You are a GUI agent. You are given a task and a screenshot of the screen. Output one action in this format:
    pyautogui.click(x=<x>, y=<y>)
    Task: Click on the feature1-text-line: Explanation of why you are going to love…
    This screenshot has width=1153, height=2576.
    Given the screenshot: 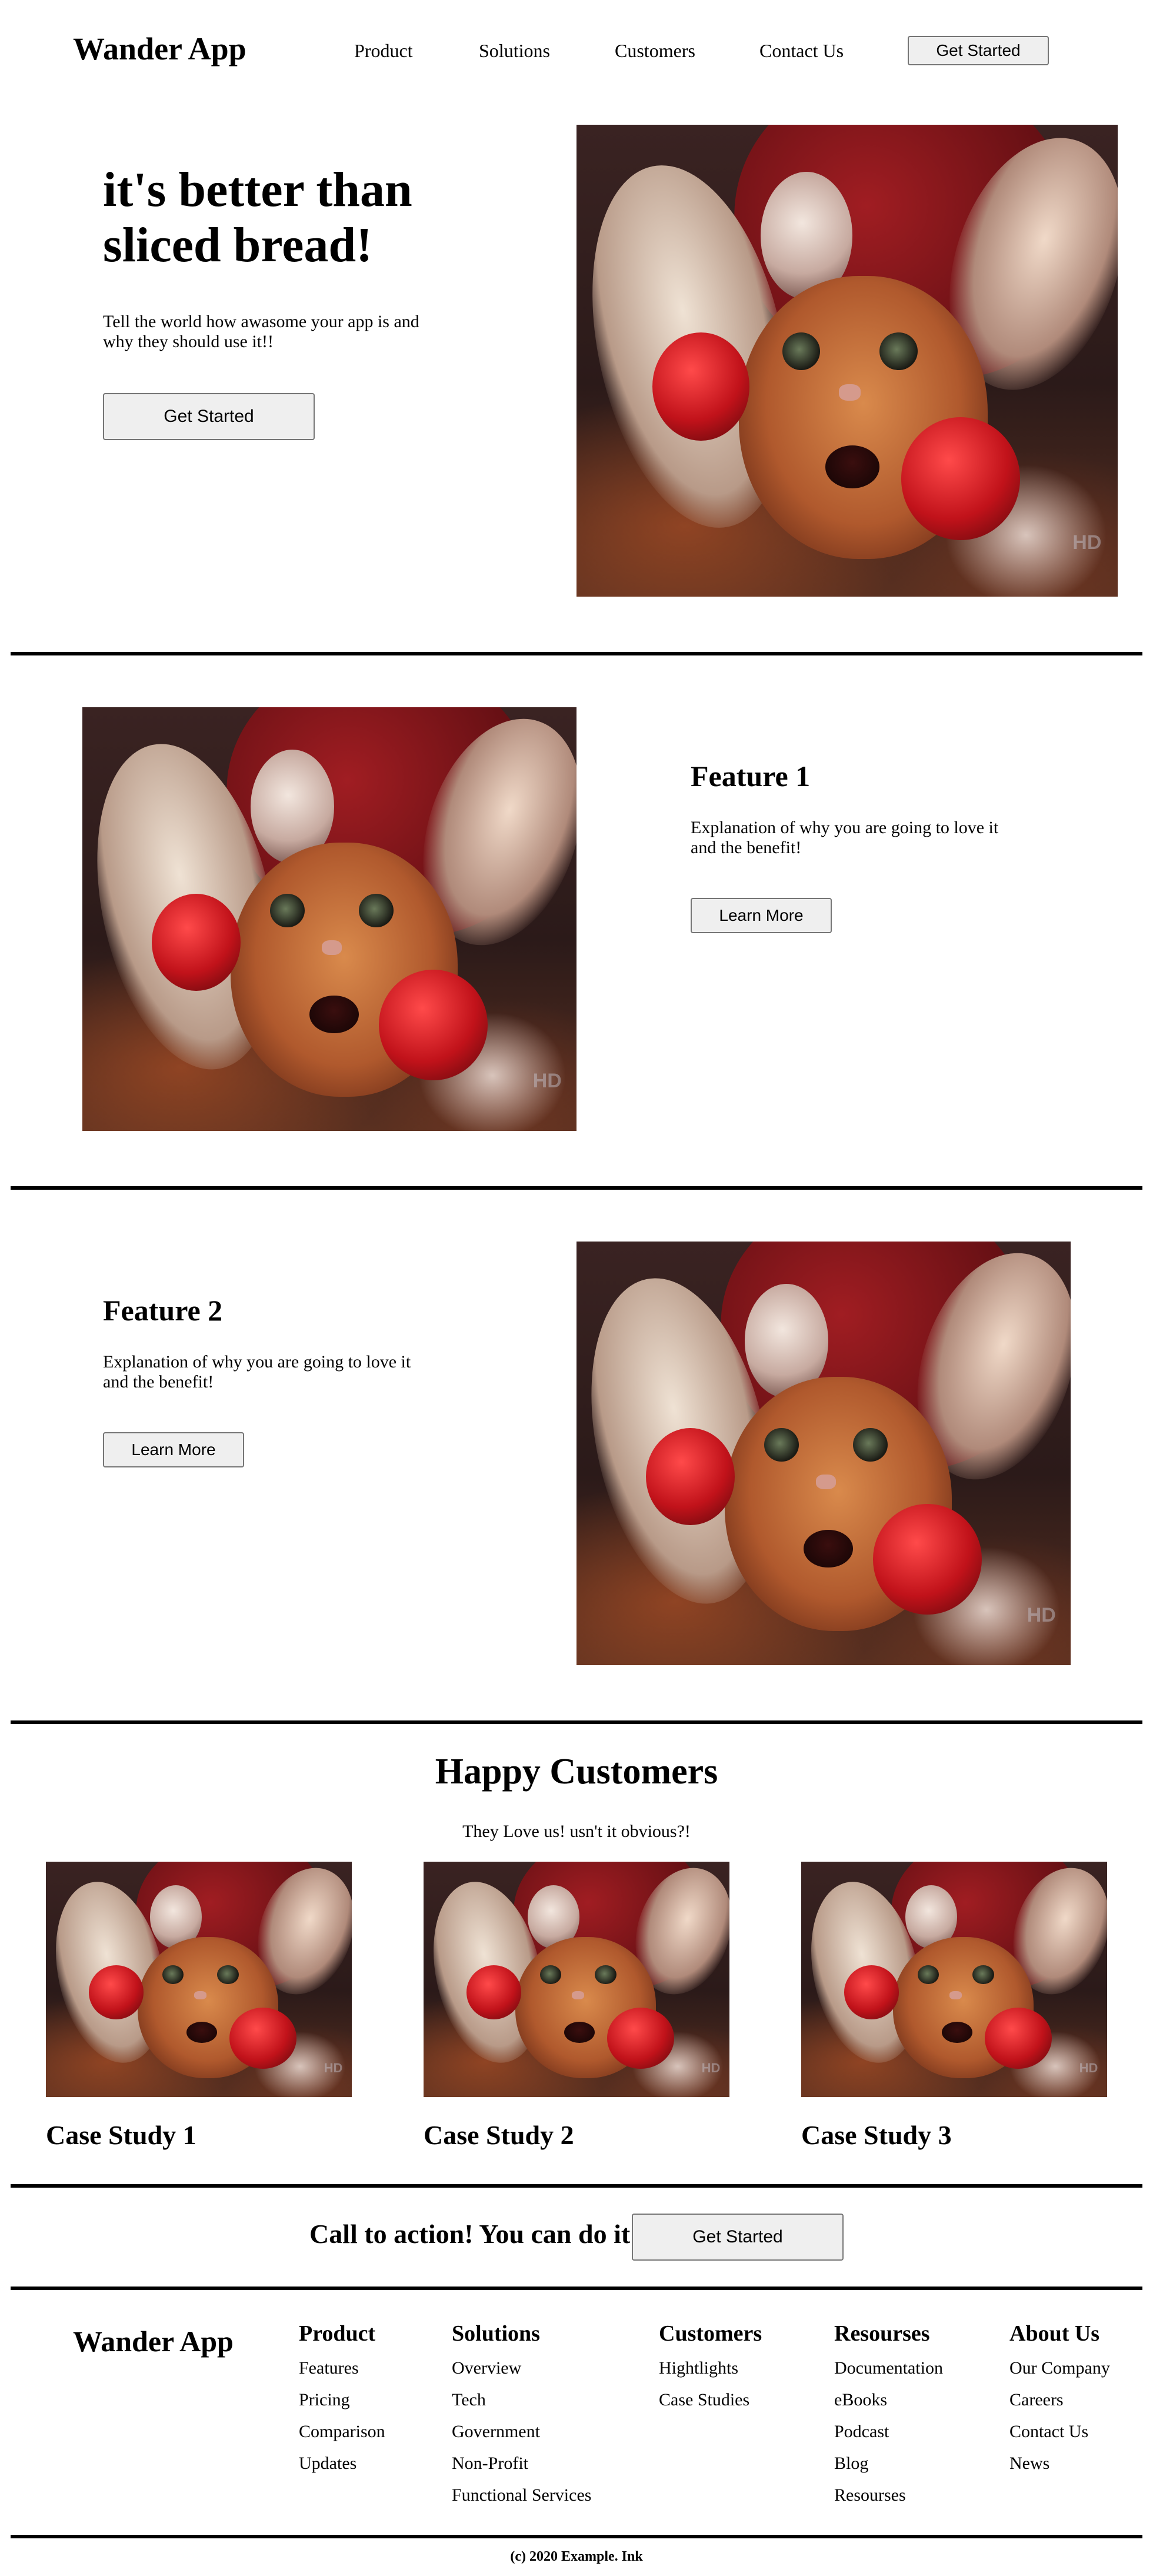 What is the action you would take?
    pyautogui.click(x=845, y=827)
    